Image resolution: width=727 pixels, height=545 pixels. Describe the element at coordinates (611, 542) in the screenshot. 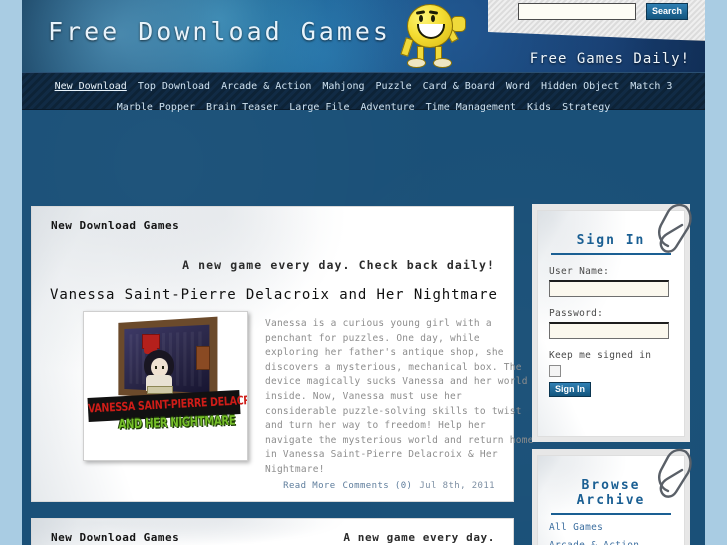

I see `archive-link-arcade-action: Arcade & Action` at that location.